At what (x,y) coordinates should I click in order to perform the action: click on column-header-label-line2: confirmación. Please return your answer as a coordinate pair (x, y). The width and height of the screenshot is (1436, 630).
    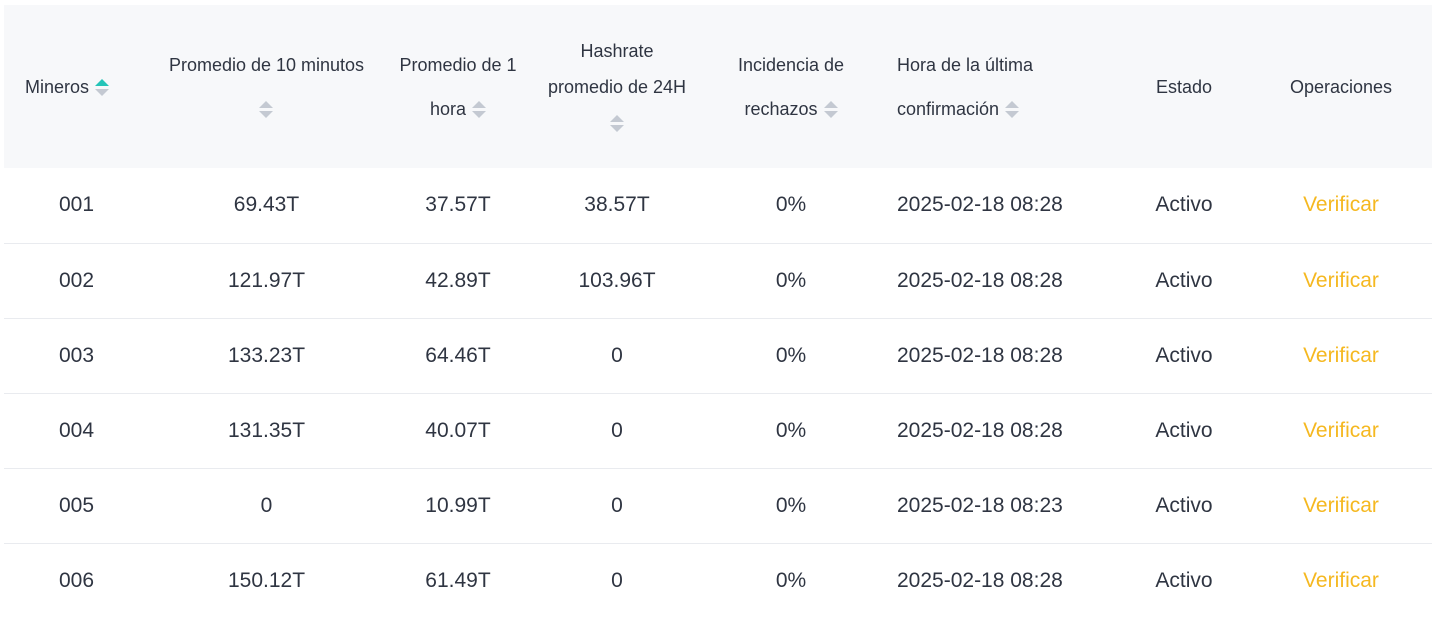
    Looking at the image, I should click on (948, 108).